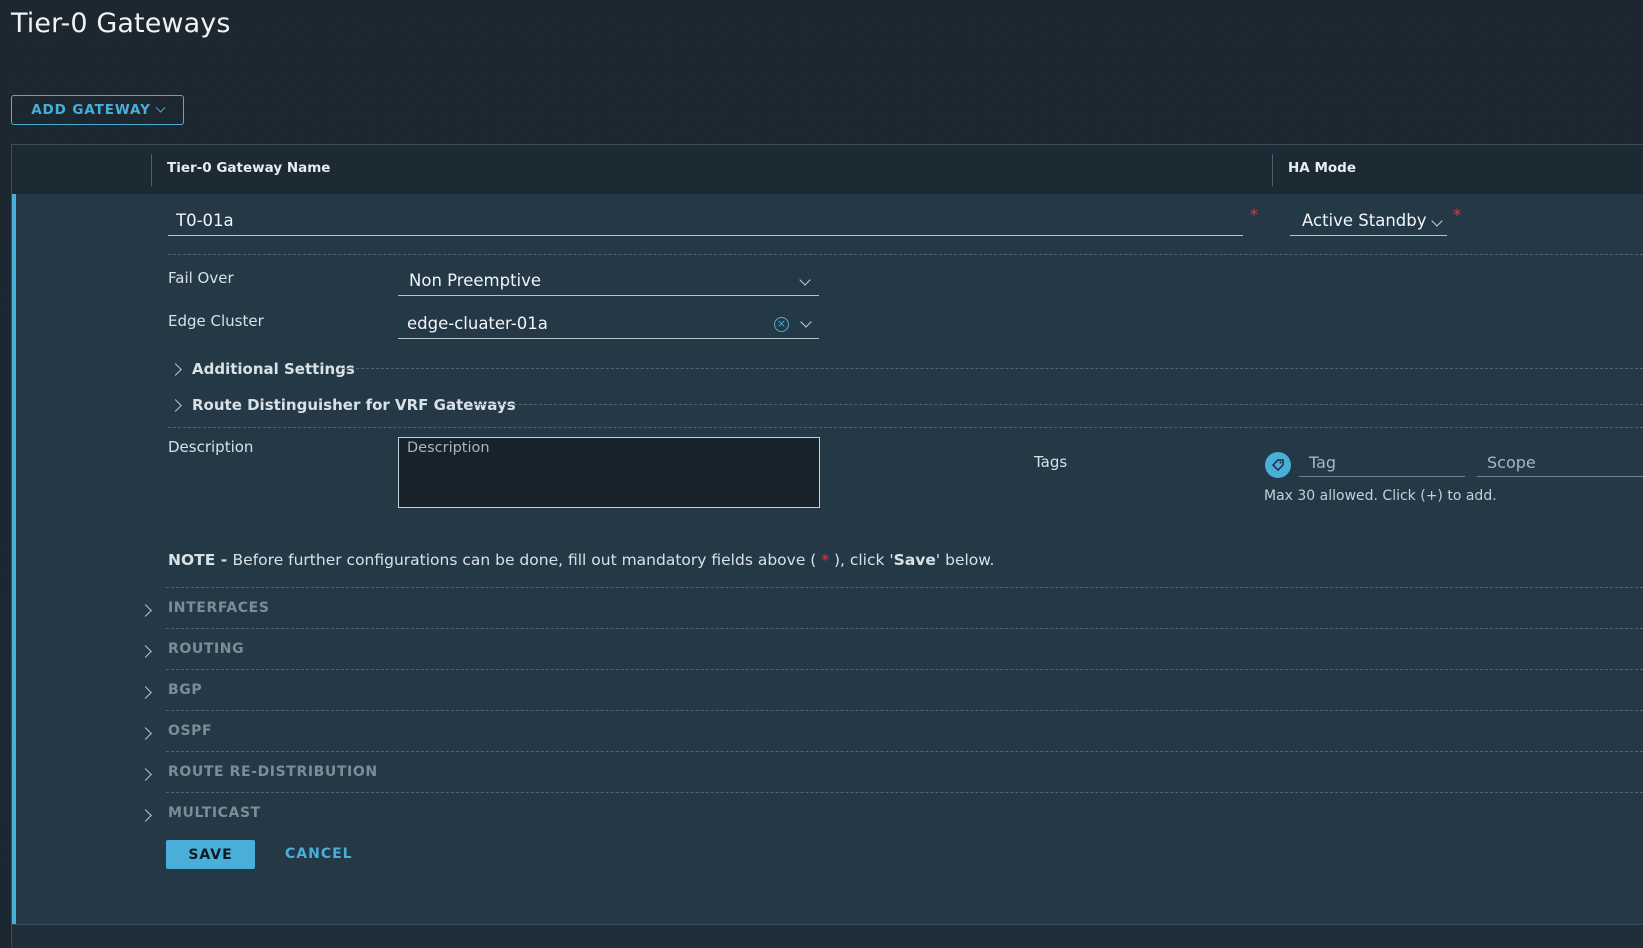 This screenshot has height=948, width=1643. I want to click on page-title: Tier-0 Gateways, so click(121, 23).